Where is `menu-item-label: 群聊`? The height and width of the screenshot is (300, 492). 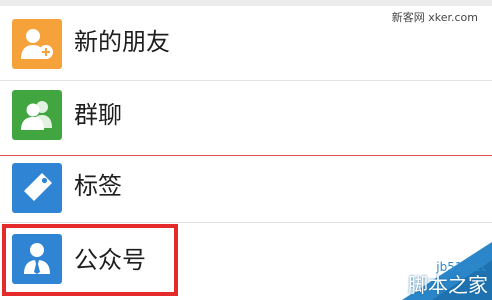 menu-item-label: 群聊 is located at coordinates (98, 115).